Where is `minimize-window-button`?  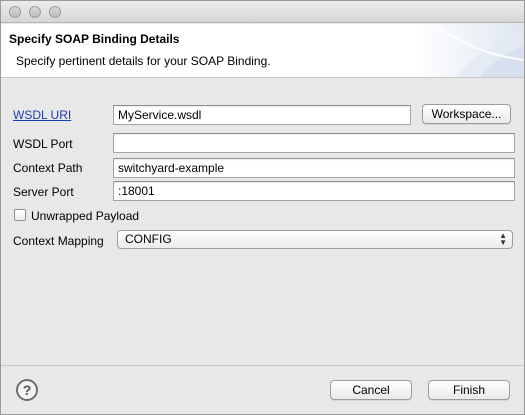 minimize-window-button is located at coordinates (35, 12).